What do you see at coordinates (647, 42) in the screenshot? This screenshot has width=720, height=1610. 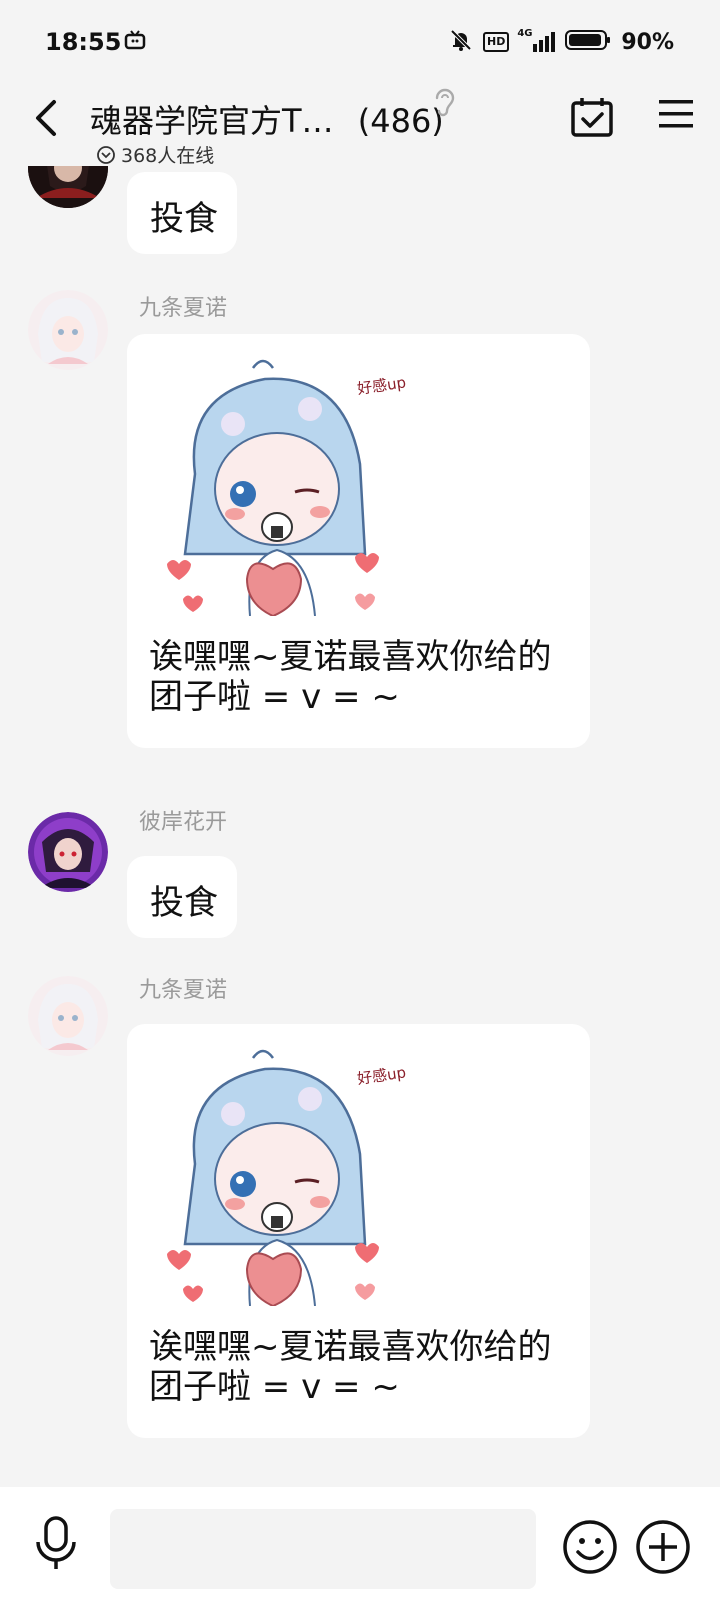 I see `battery-percent: 90%` at bounding box center [647, 42].